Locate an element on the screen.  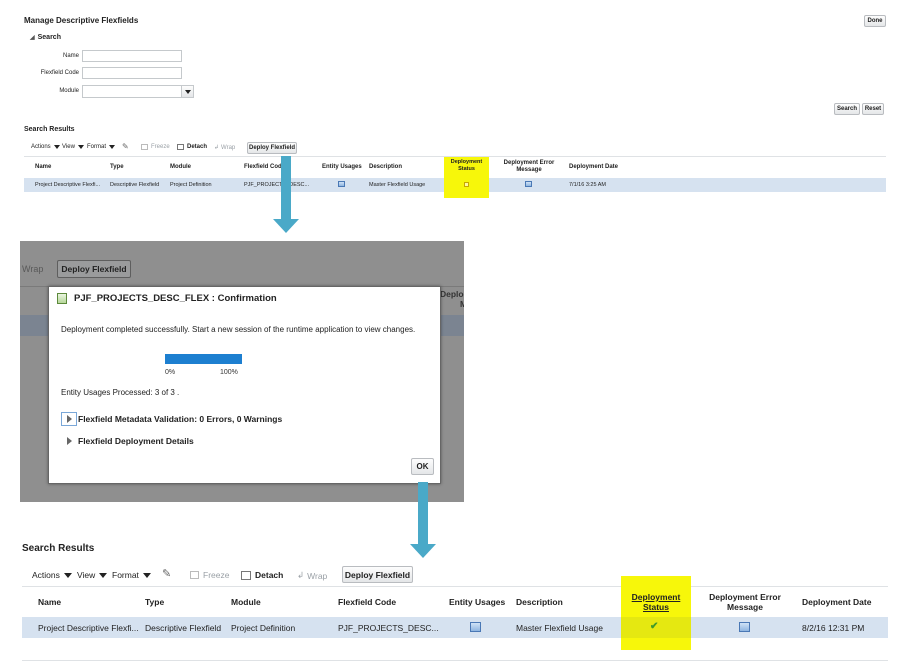
progress-bar is located at coordinates (203, 359).